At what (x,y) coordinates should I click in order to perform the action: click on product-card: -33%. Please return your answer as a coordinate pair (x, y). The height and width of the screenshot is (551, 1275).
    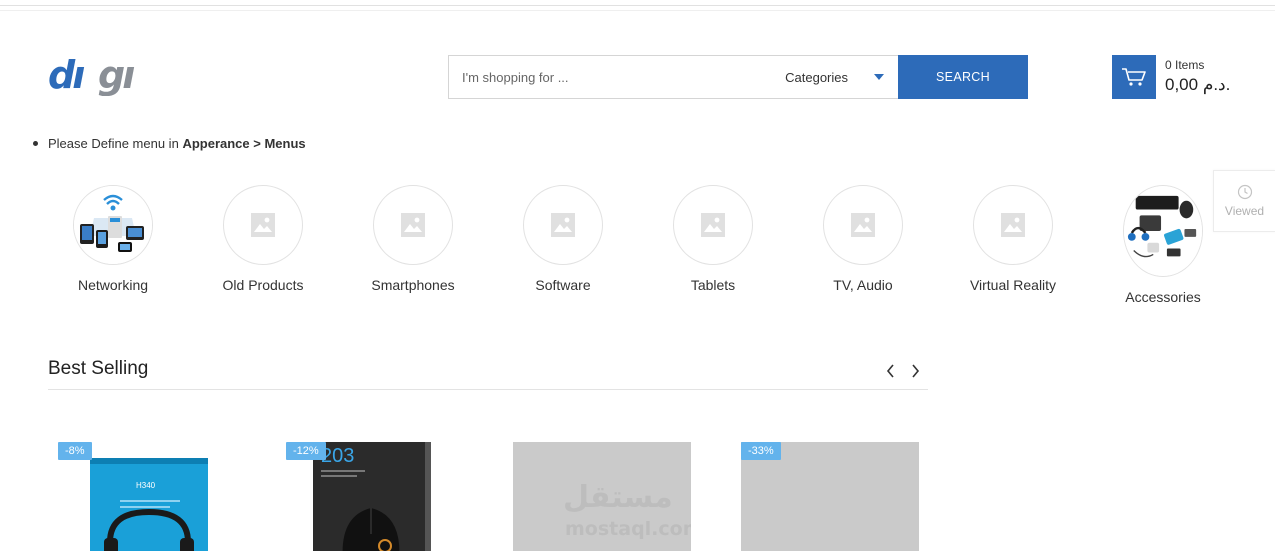
    Looking at the image, I should click on (836, 495).